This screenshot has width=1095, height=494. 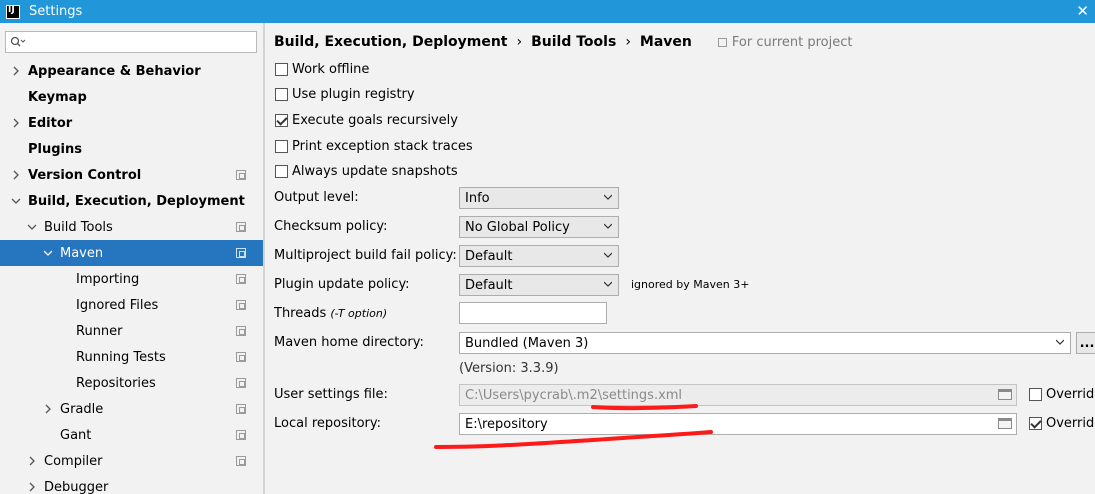 I want to click on sidebar-item-label: Gant, so click(x=76, y=435).